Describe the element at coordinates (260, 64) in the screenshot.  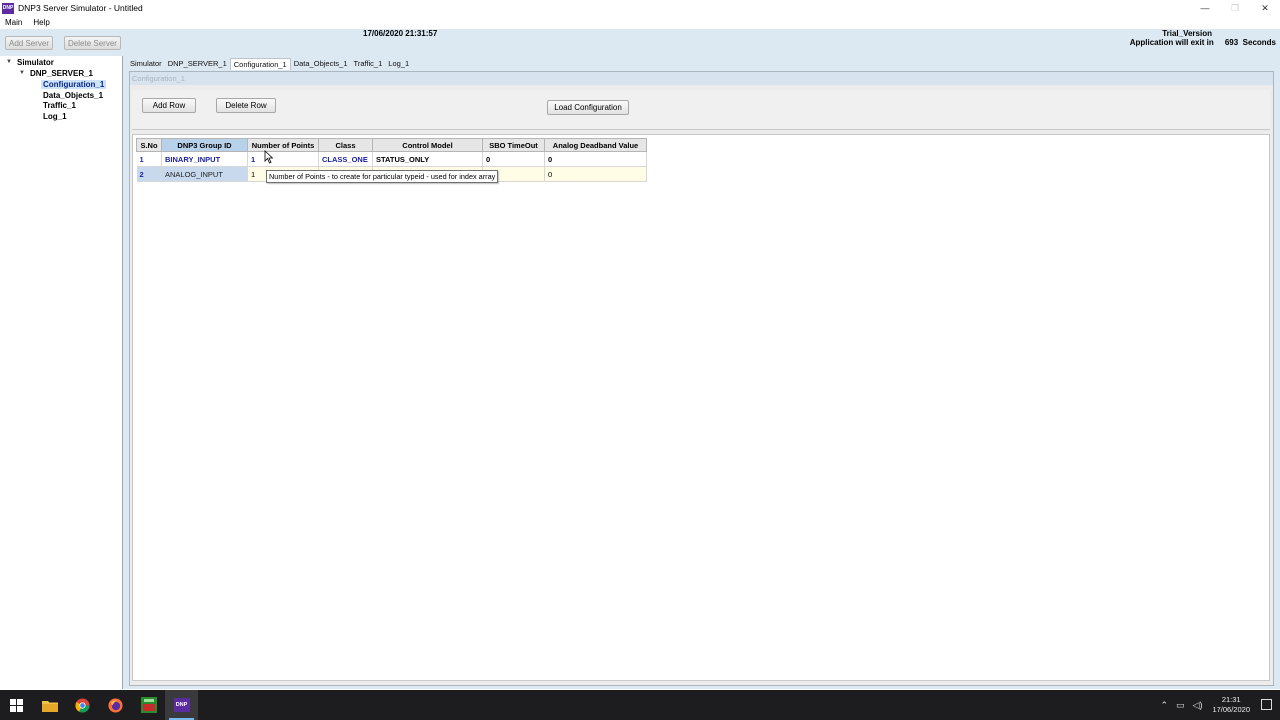
I see `tab-configuration: Configuration_1` at that location.